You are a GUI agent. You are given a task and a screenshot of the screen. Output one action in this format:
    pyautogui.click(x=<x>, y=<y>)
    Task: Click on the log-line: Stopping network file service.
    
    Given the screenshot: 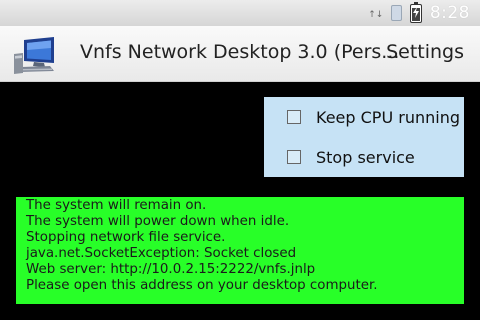 What is the action you would take?
    pyautogui.click(x=126, y=237)
    